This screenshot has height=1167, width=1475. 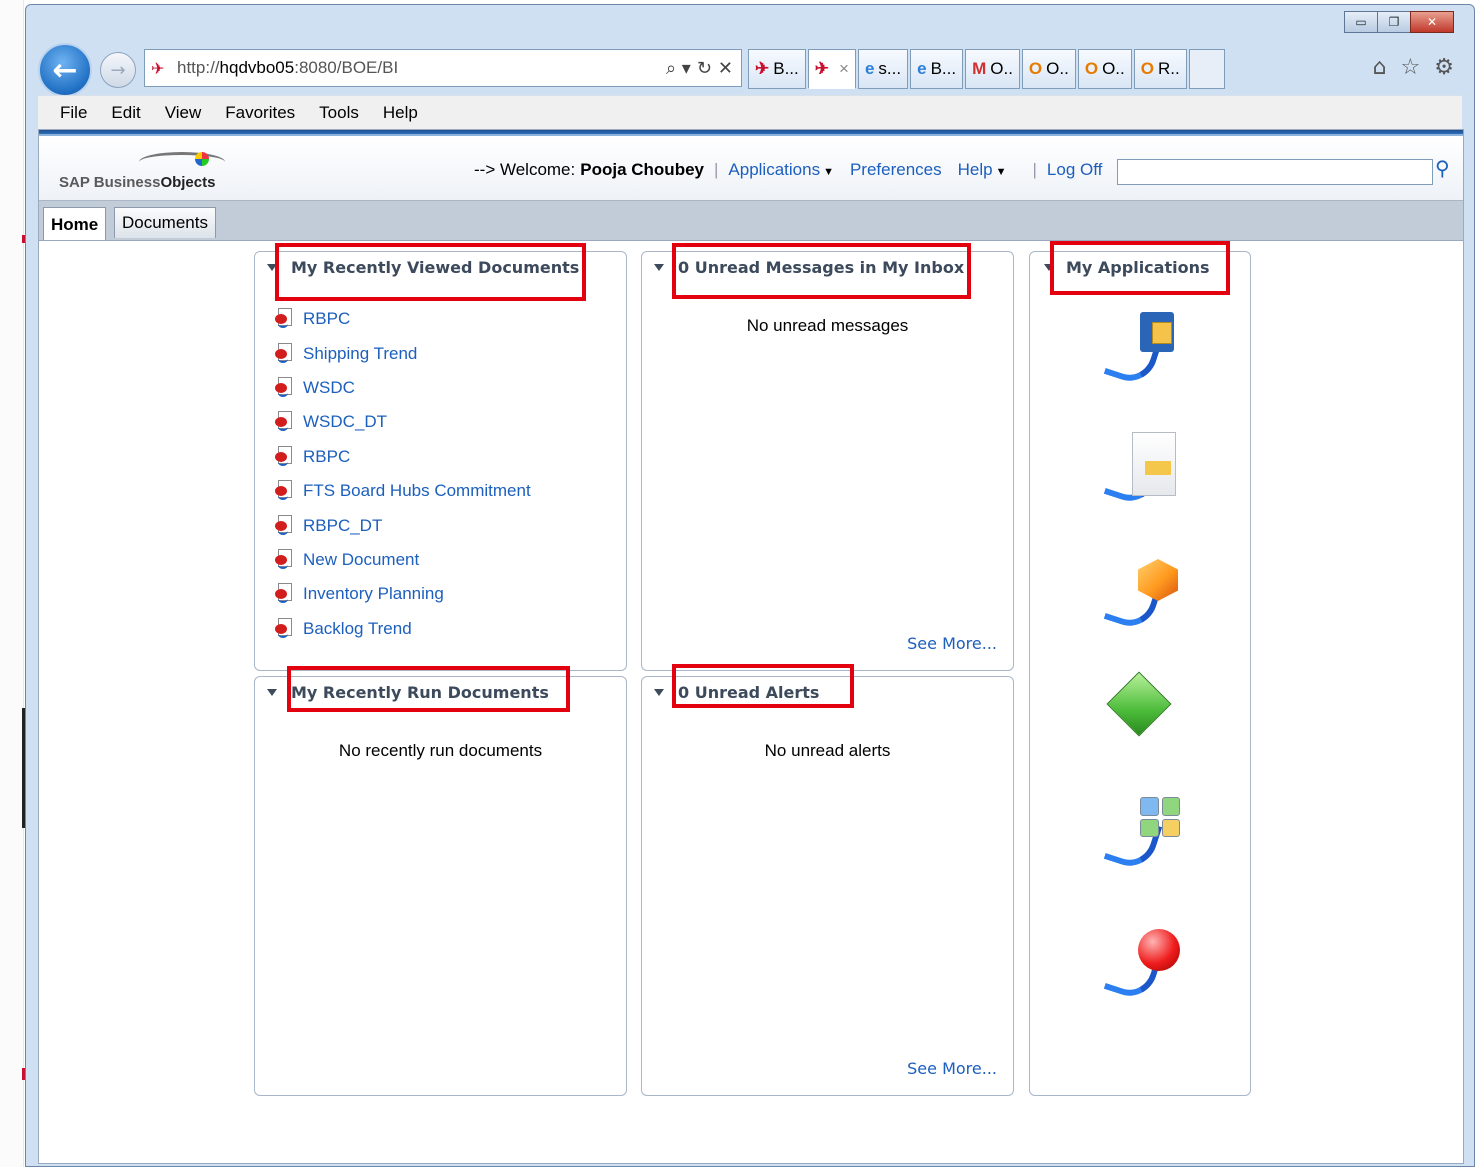 I want to click on report-document-icon, so click(x=1142, y=470).